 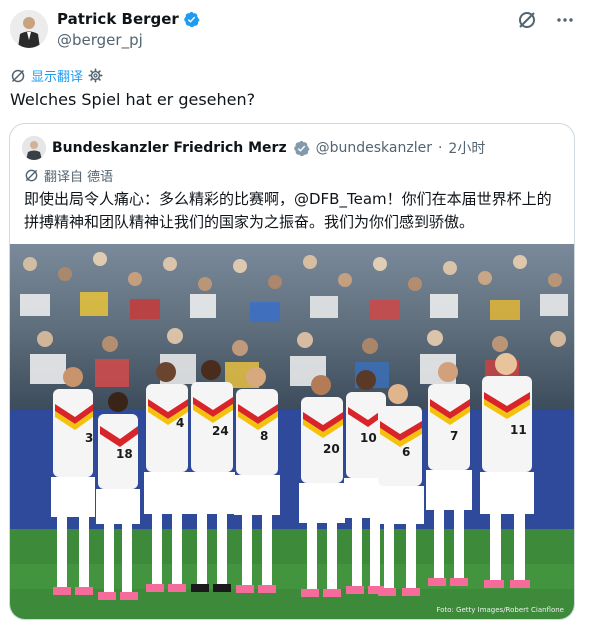 I want to click on jersey-number: 18, so click(x=124, y=454).